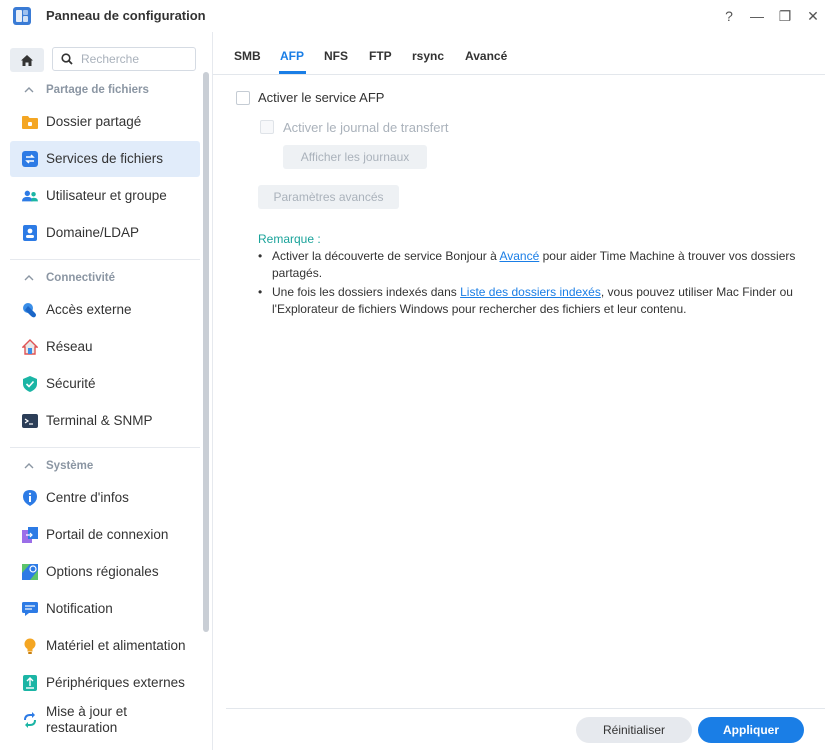 Image resolution: width=838 pixels, height=750 pixels. What do you see at coordinates (206, 352) in the screenshot?
I see `sidebar-scrollbar` at bounding box center [206, 352].